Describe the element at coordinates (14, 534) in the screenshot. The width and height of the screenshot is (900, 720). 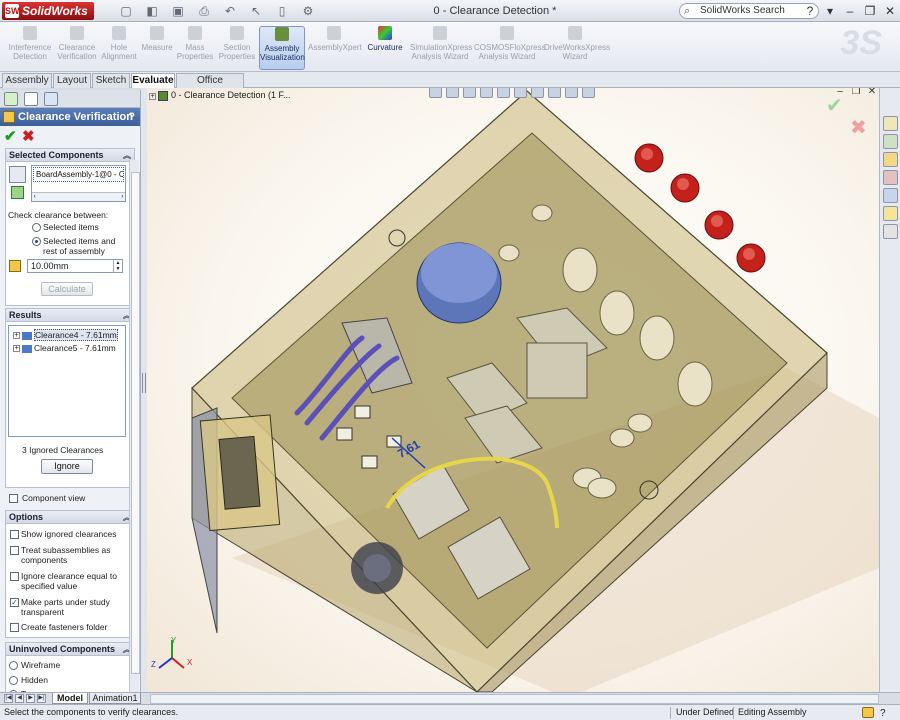
I see `show-ignored-checkbox` at that location.